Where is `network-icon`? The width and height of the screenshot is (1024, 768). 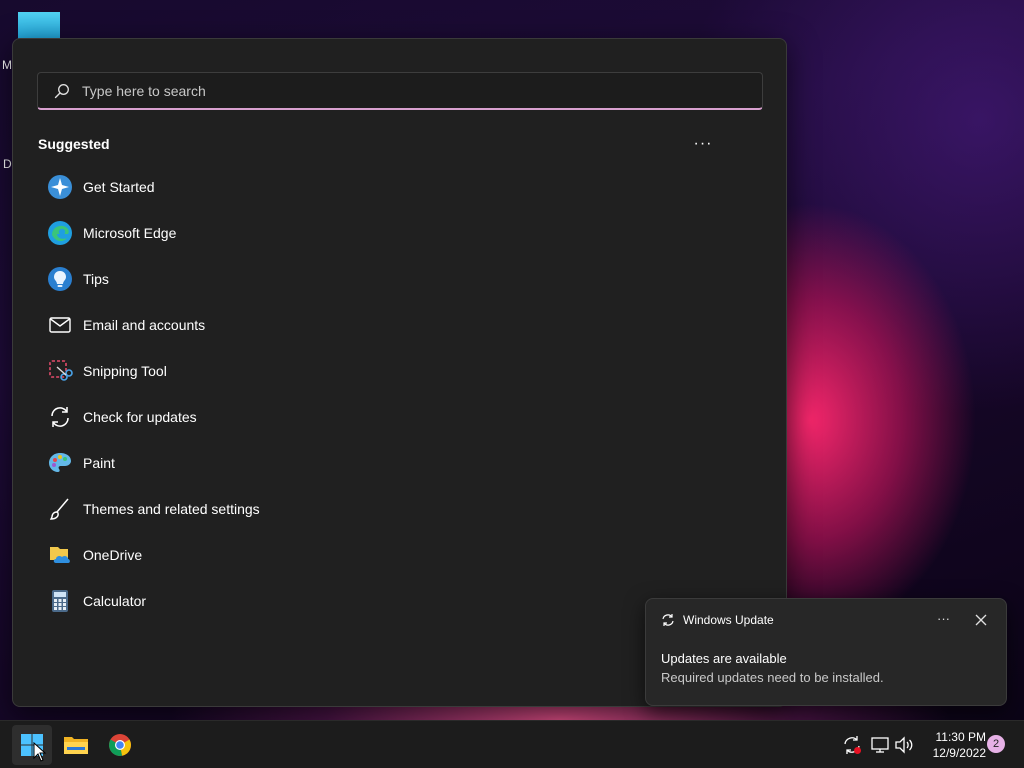
network-icon is located at coordinates (880, 745).